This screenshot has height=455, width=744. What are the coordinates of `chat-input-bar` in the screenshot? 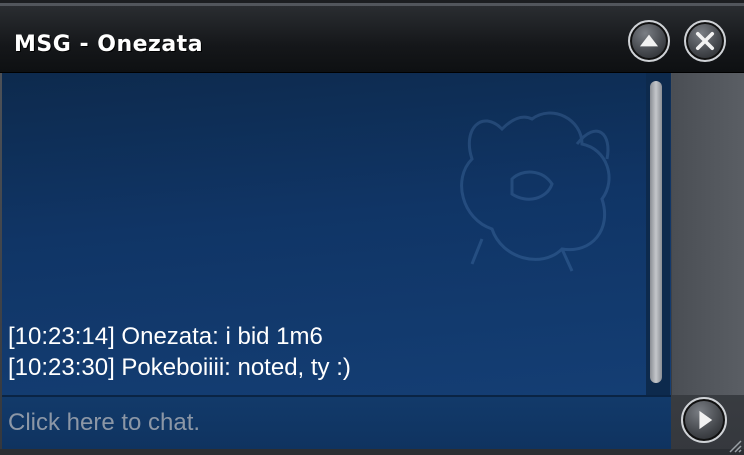 It's located at (336, 422).